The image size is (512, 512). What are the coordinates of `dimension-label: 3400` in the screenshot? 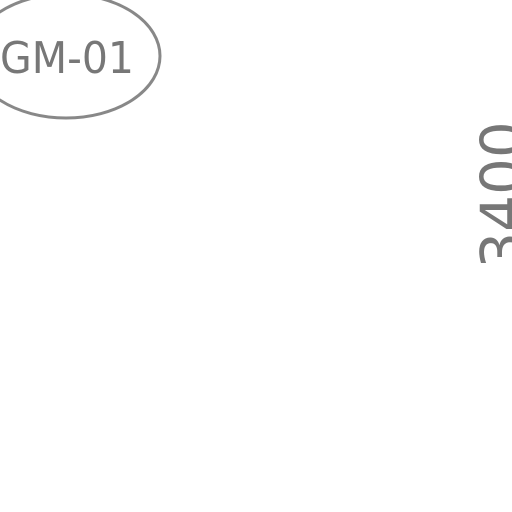 It's located at (490, 195).